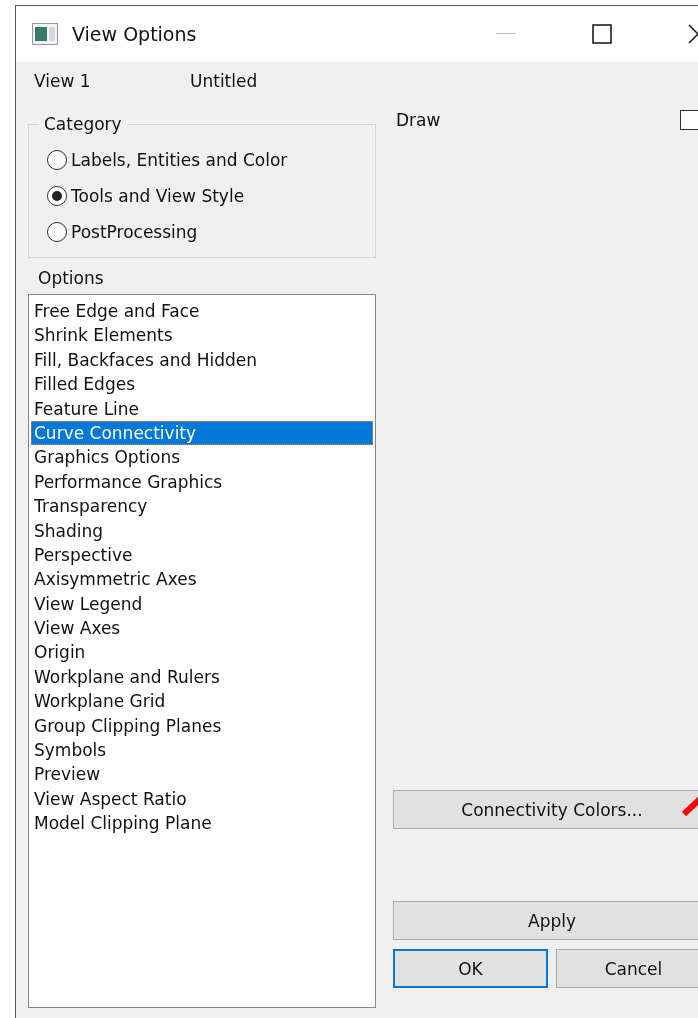 This screenshot has height=1018, width=698. Describe the element at coordinates (202, 823) in the screenshot. I see `list-item: Model Clipping Plane` at that location.